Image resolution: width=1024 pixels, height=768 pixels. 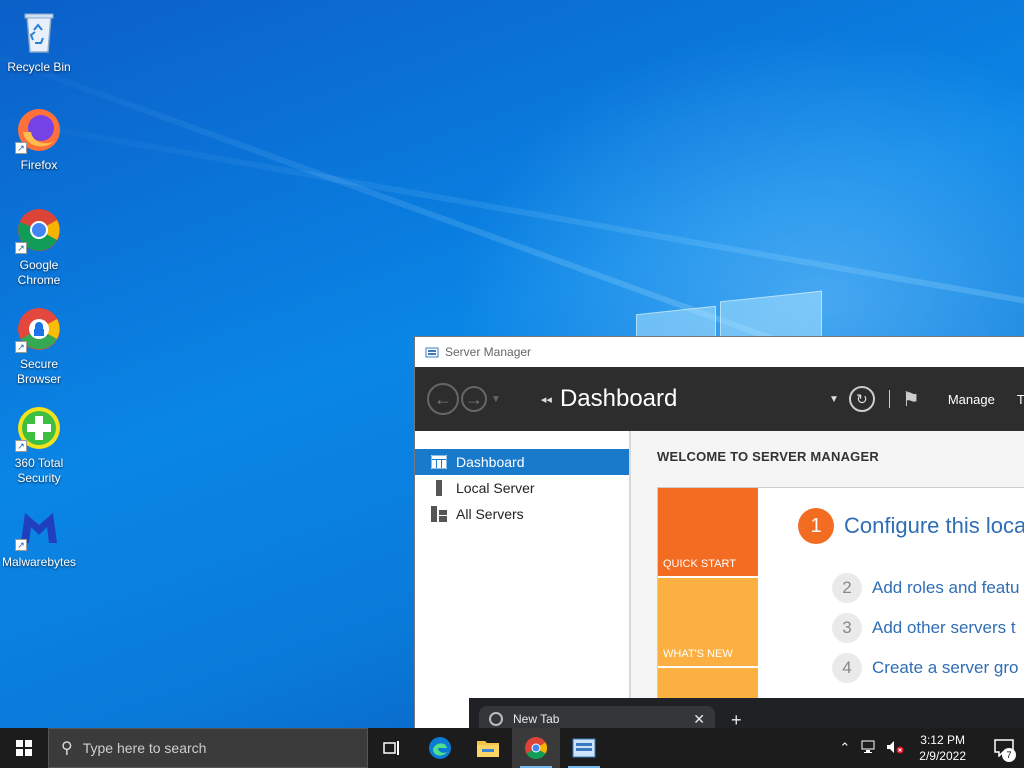 What do you see at coordinates (67, 748) in the screenshot?
I see `search-icon: ⚲` at bounding box center [67, 748].